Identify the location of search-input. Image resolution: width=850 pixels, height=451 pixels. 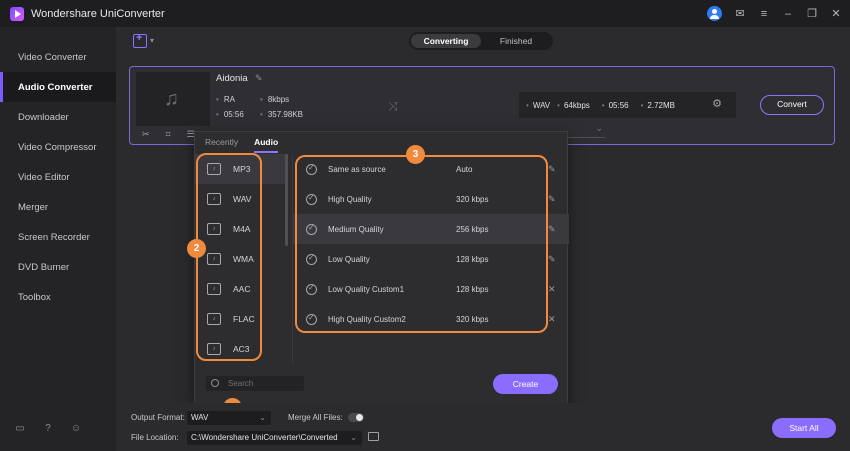
(264, 383).